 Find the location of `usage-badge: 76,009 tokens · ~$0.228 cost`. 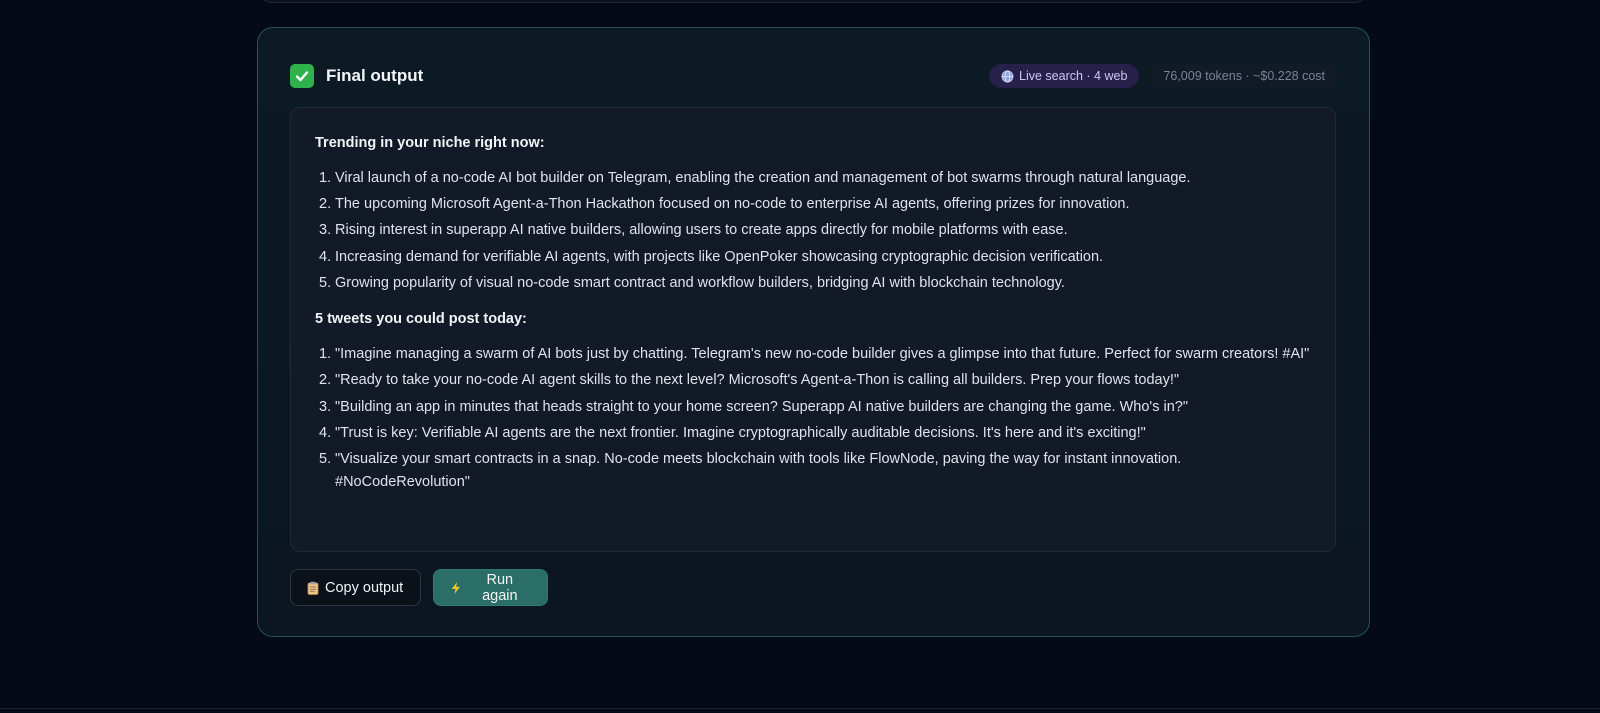

usage-badge: 76,009 tokens · ~$0.228 cost is located at coordinates (1244, 76).